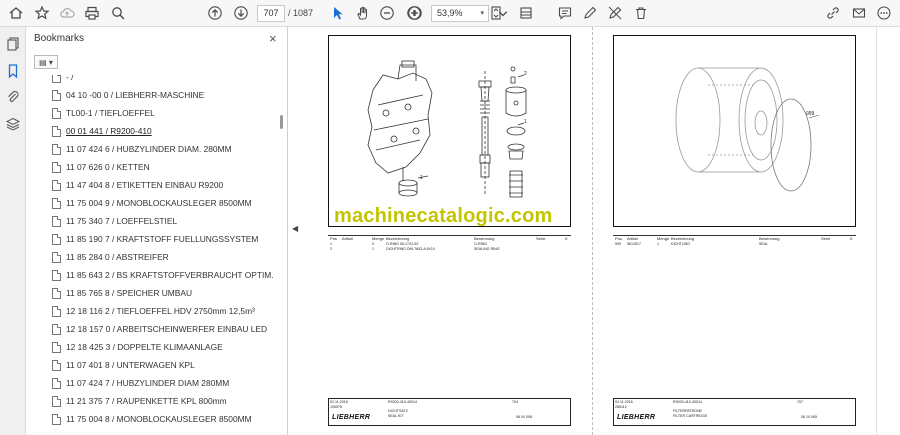 The height and width of the screenshot is (435, 900). What do you see at coordinates (503, 13) in the screenshot?
I see `fit-dropdown-icon` at bounding box center [503, 13].